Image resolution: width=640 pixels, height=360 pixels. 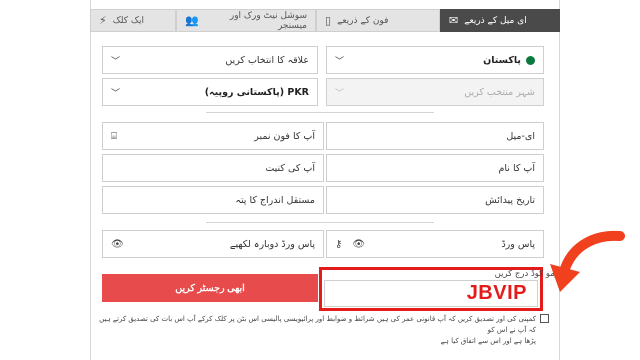 What do you see at coordinates (213, 168) in the screenshot?
I see `surname-field: آپ کی کنیت` at bounding box center [213, 168].